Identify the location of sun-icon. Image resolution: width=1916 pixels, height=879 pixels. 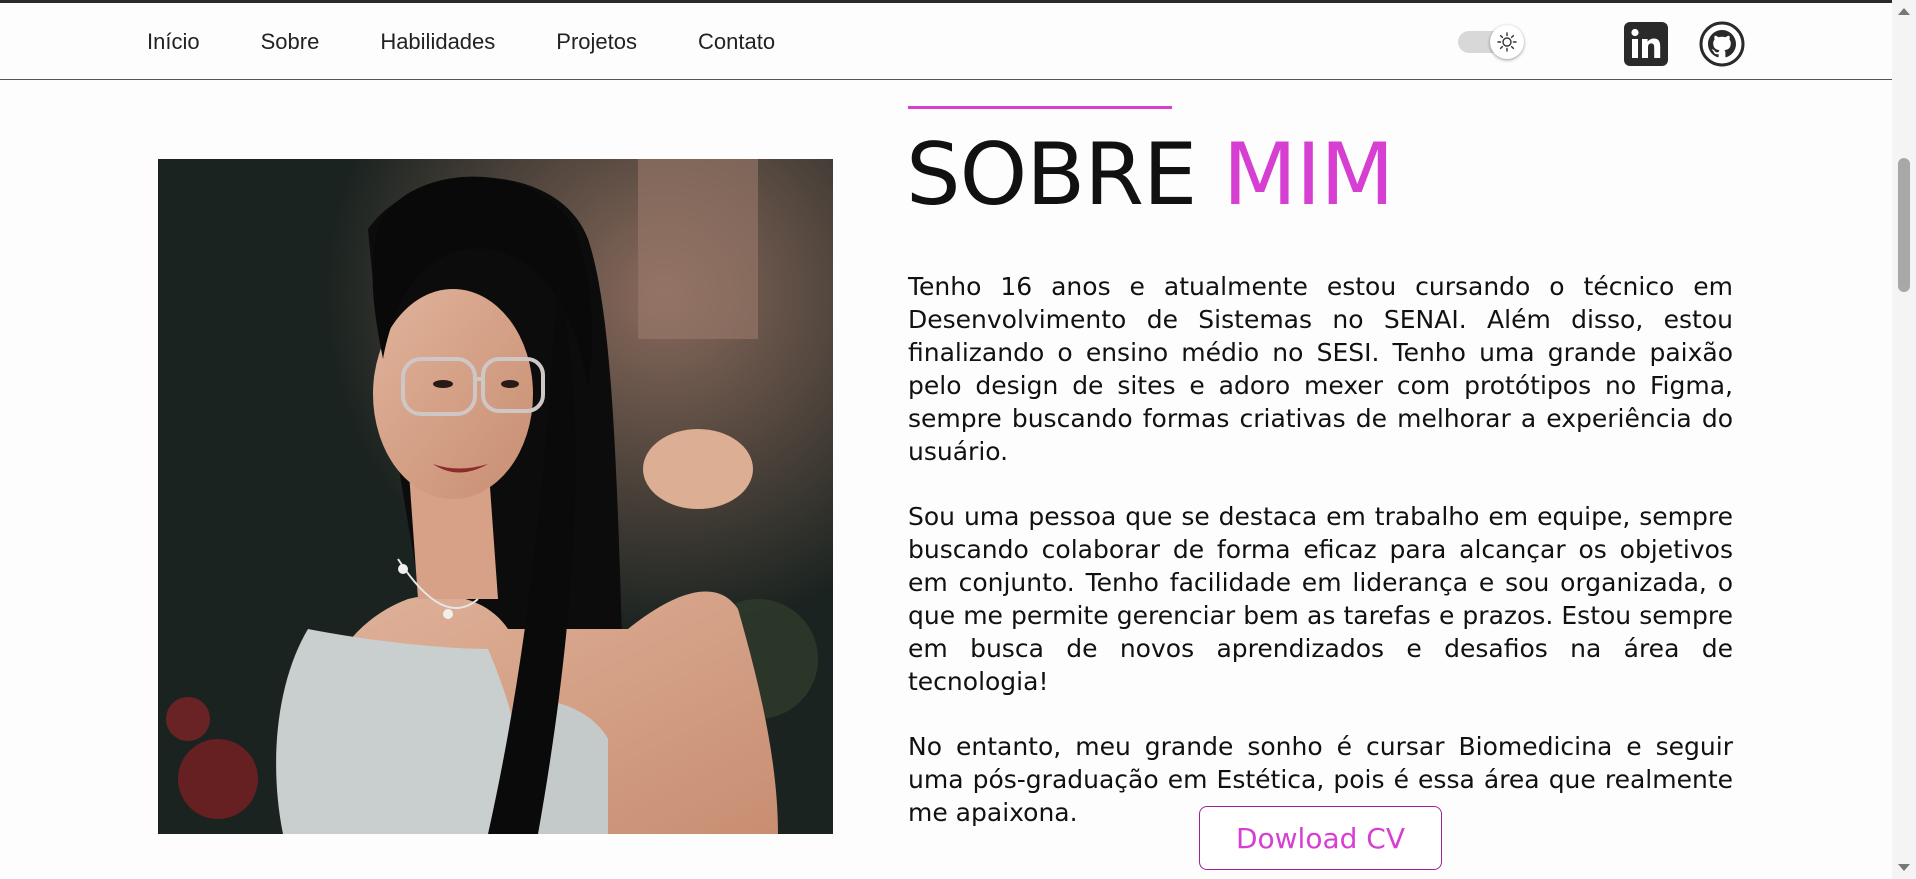
(1507, 42).